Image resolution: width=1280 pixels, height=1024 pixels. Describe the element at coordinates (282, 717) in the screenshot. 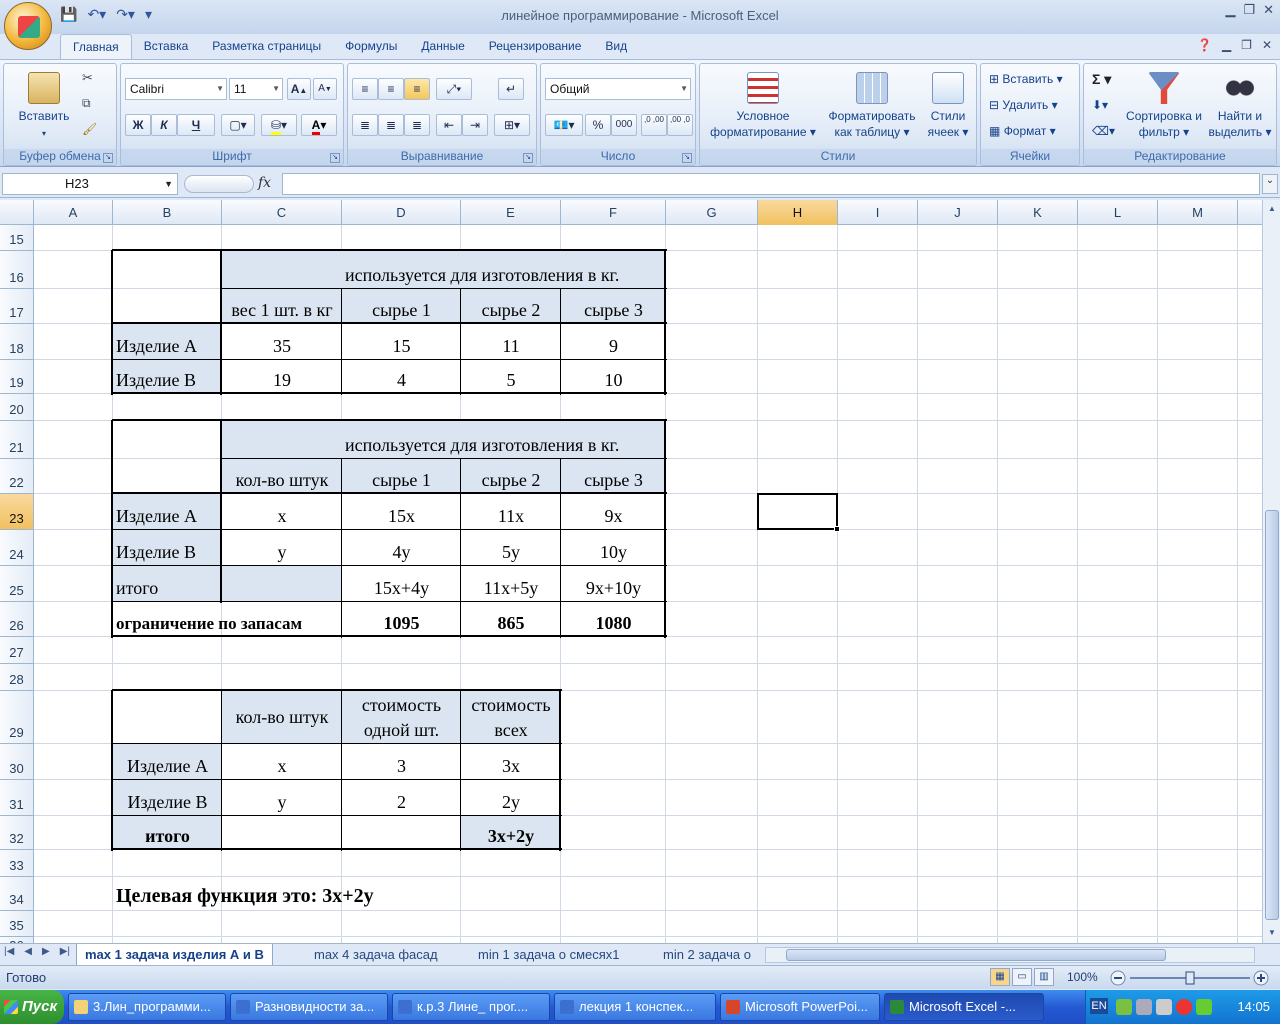

I see `cell-c29: кол-во штук` at that location.